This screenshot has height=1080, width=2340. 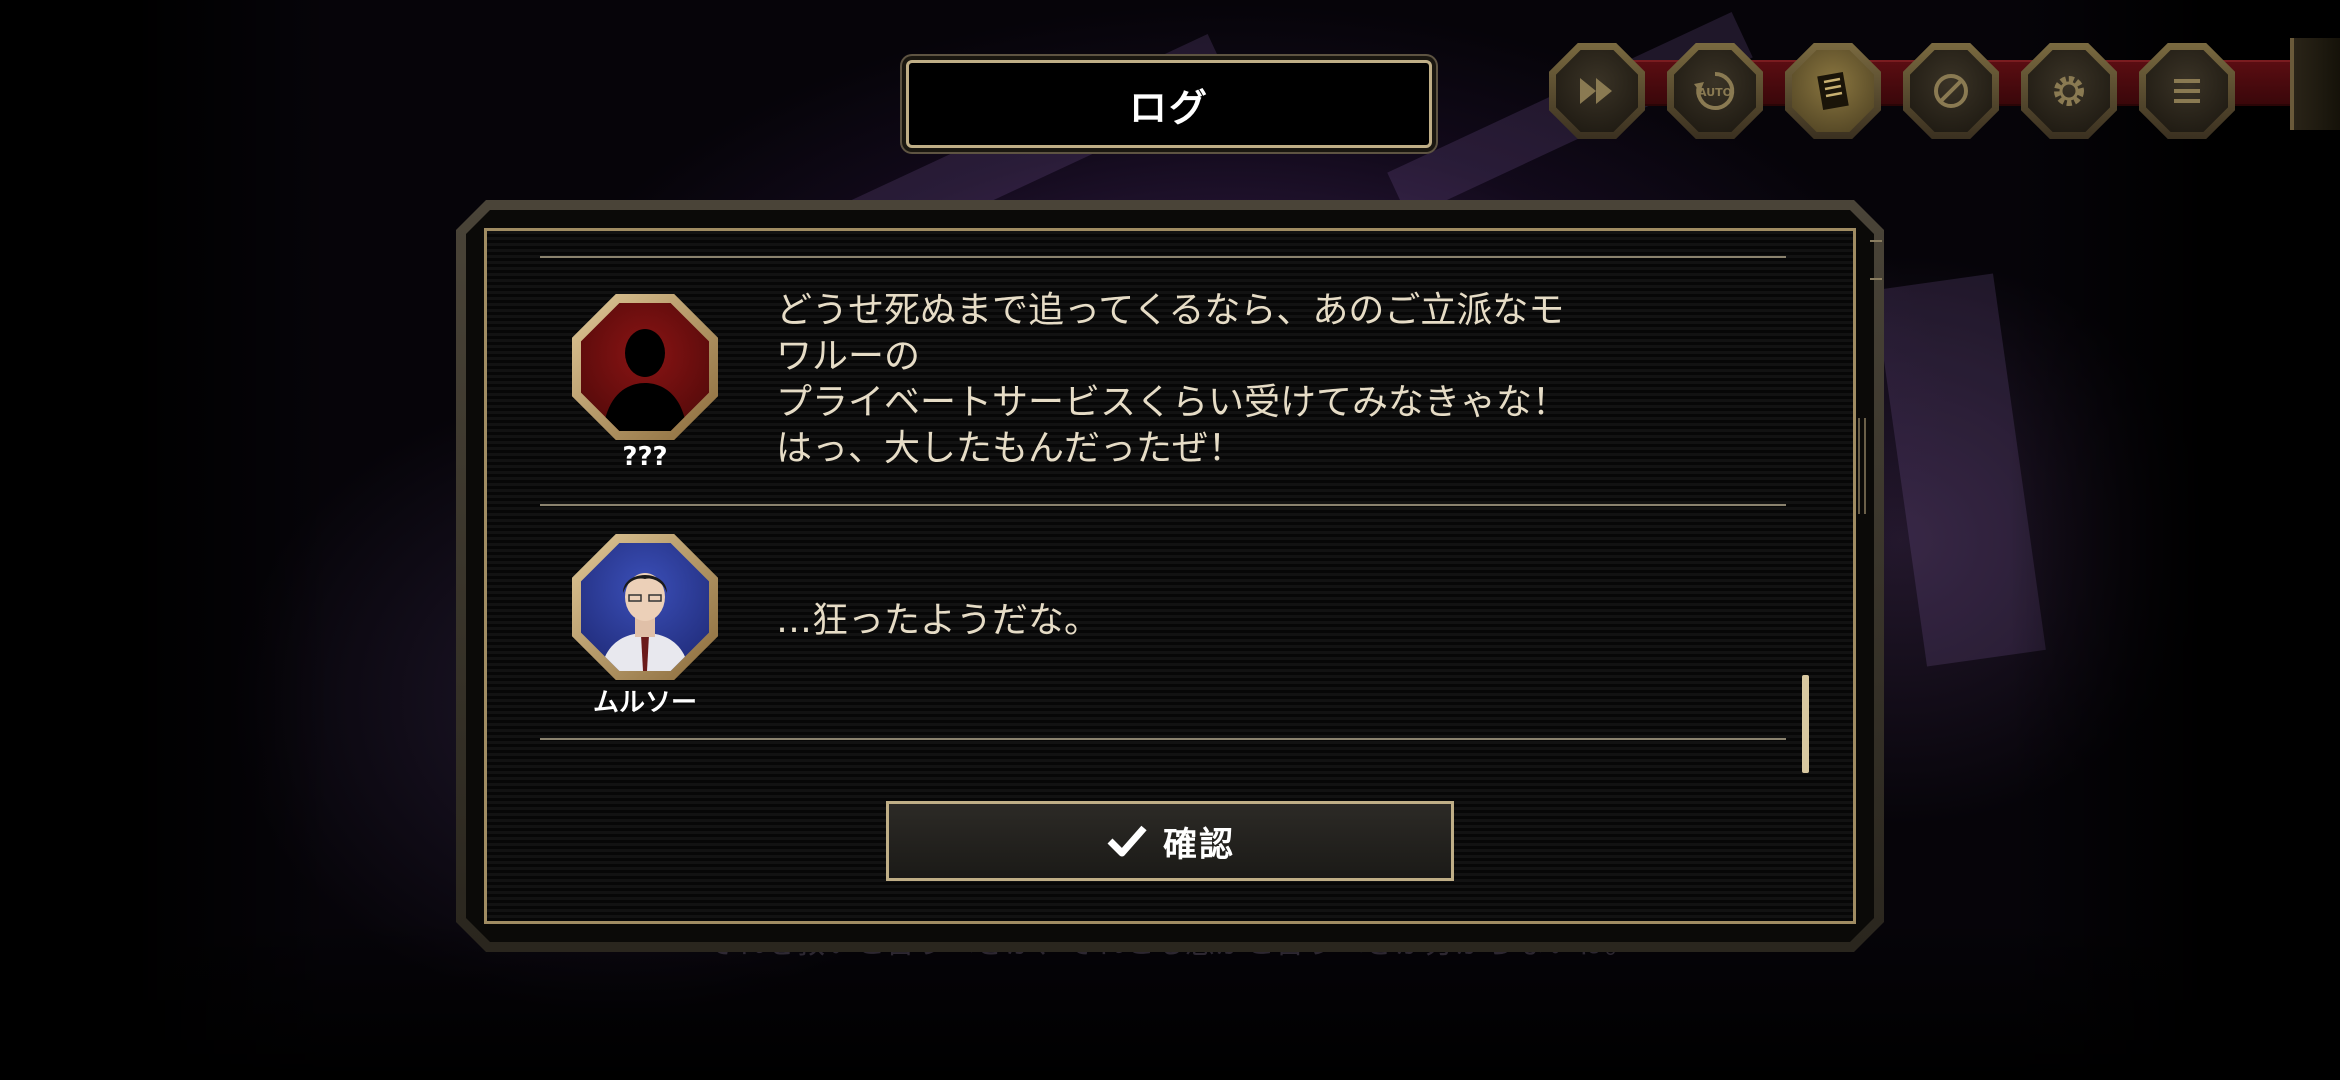 What do you see at coordinates (644, 703) in the screenshot?
I see `speaker-name: ムルソー` at bounding box center [644, 703].